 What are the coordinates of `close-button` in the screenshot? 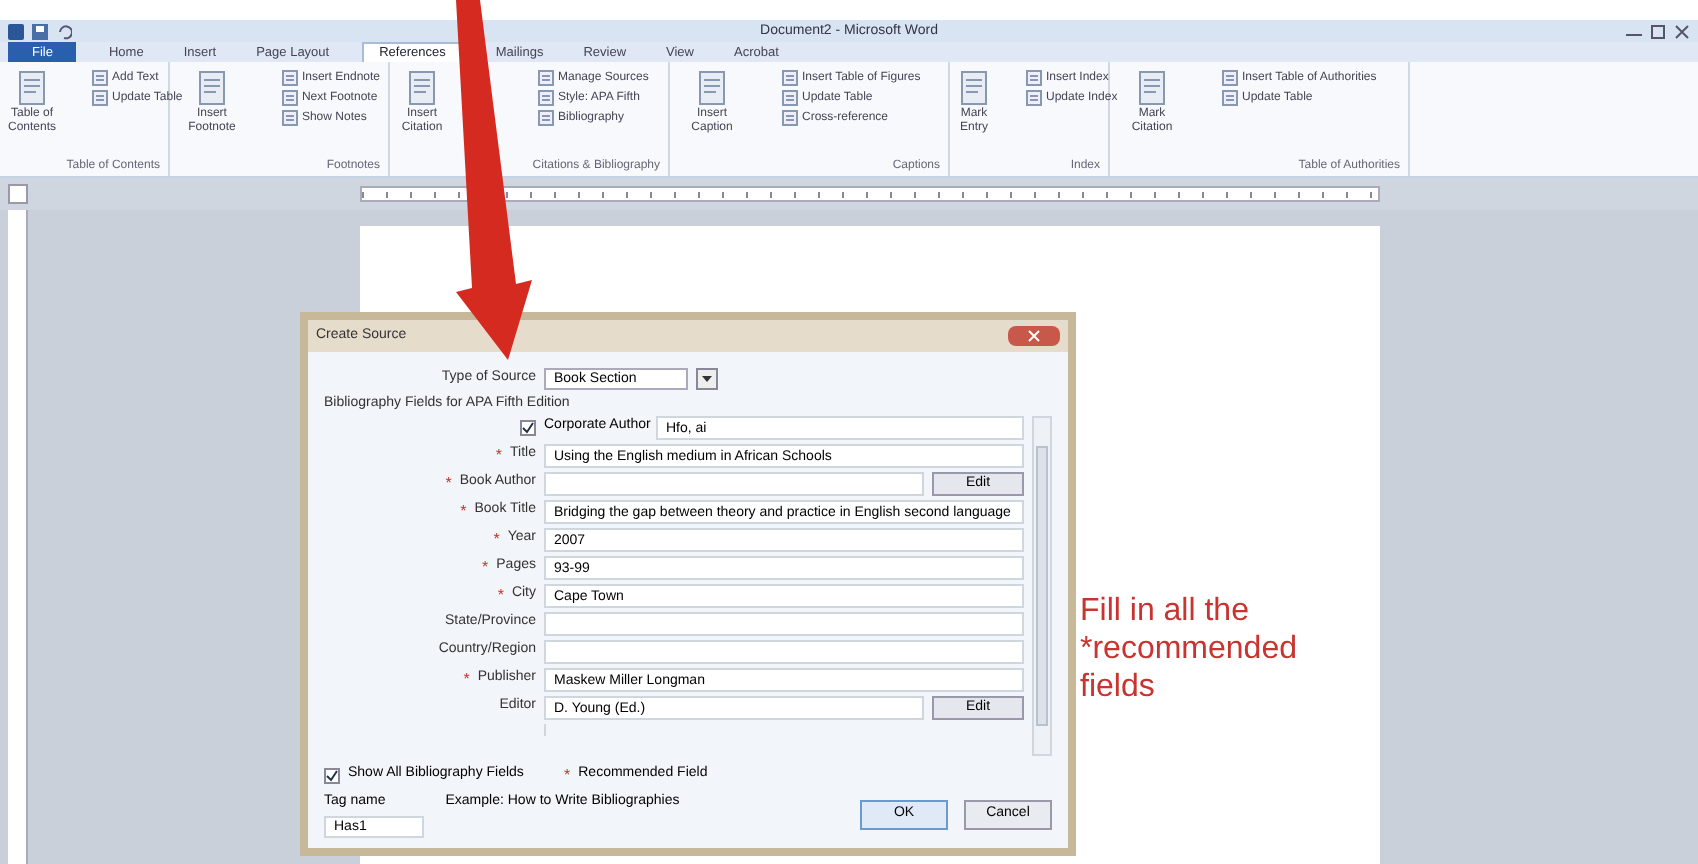 It's located at (1034, 336).